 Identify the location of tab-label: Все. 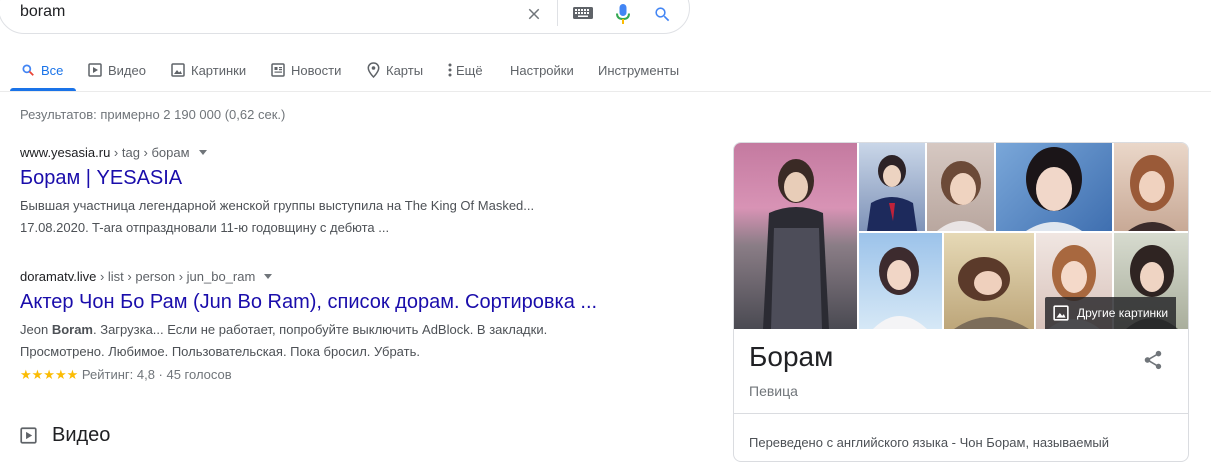
(52, 70).